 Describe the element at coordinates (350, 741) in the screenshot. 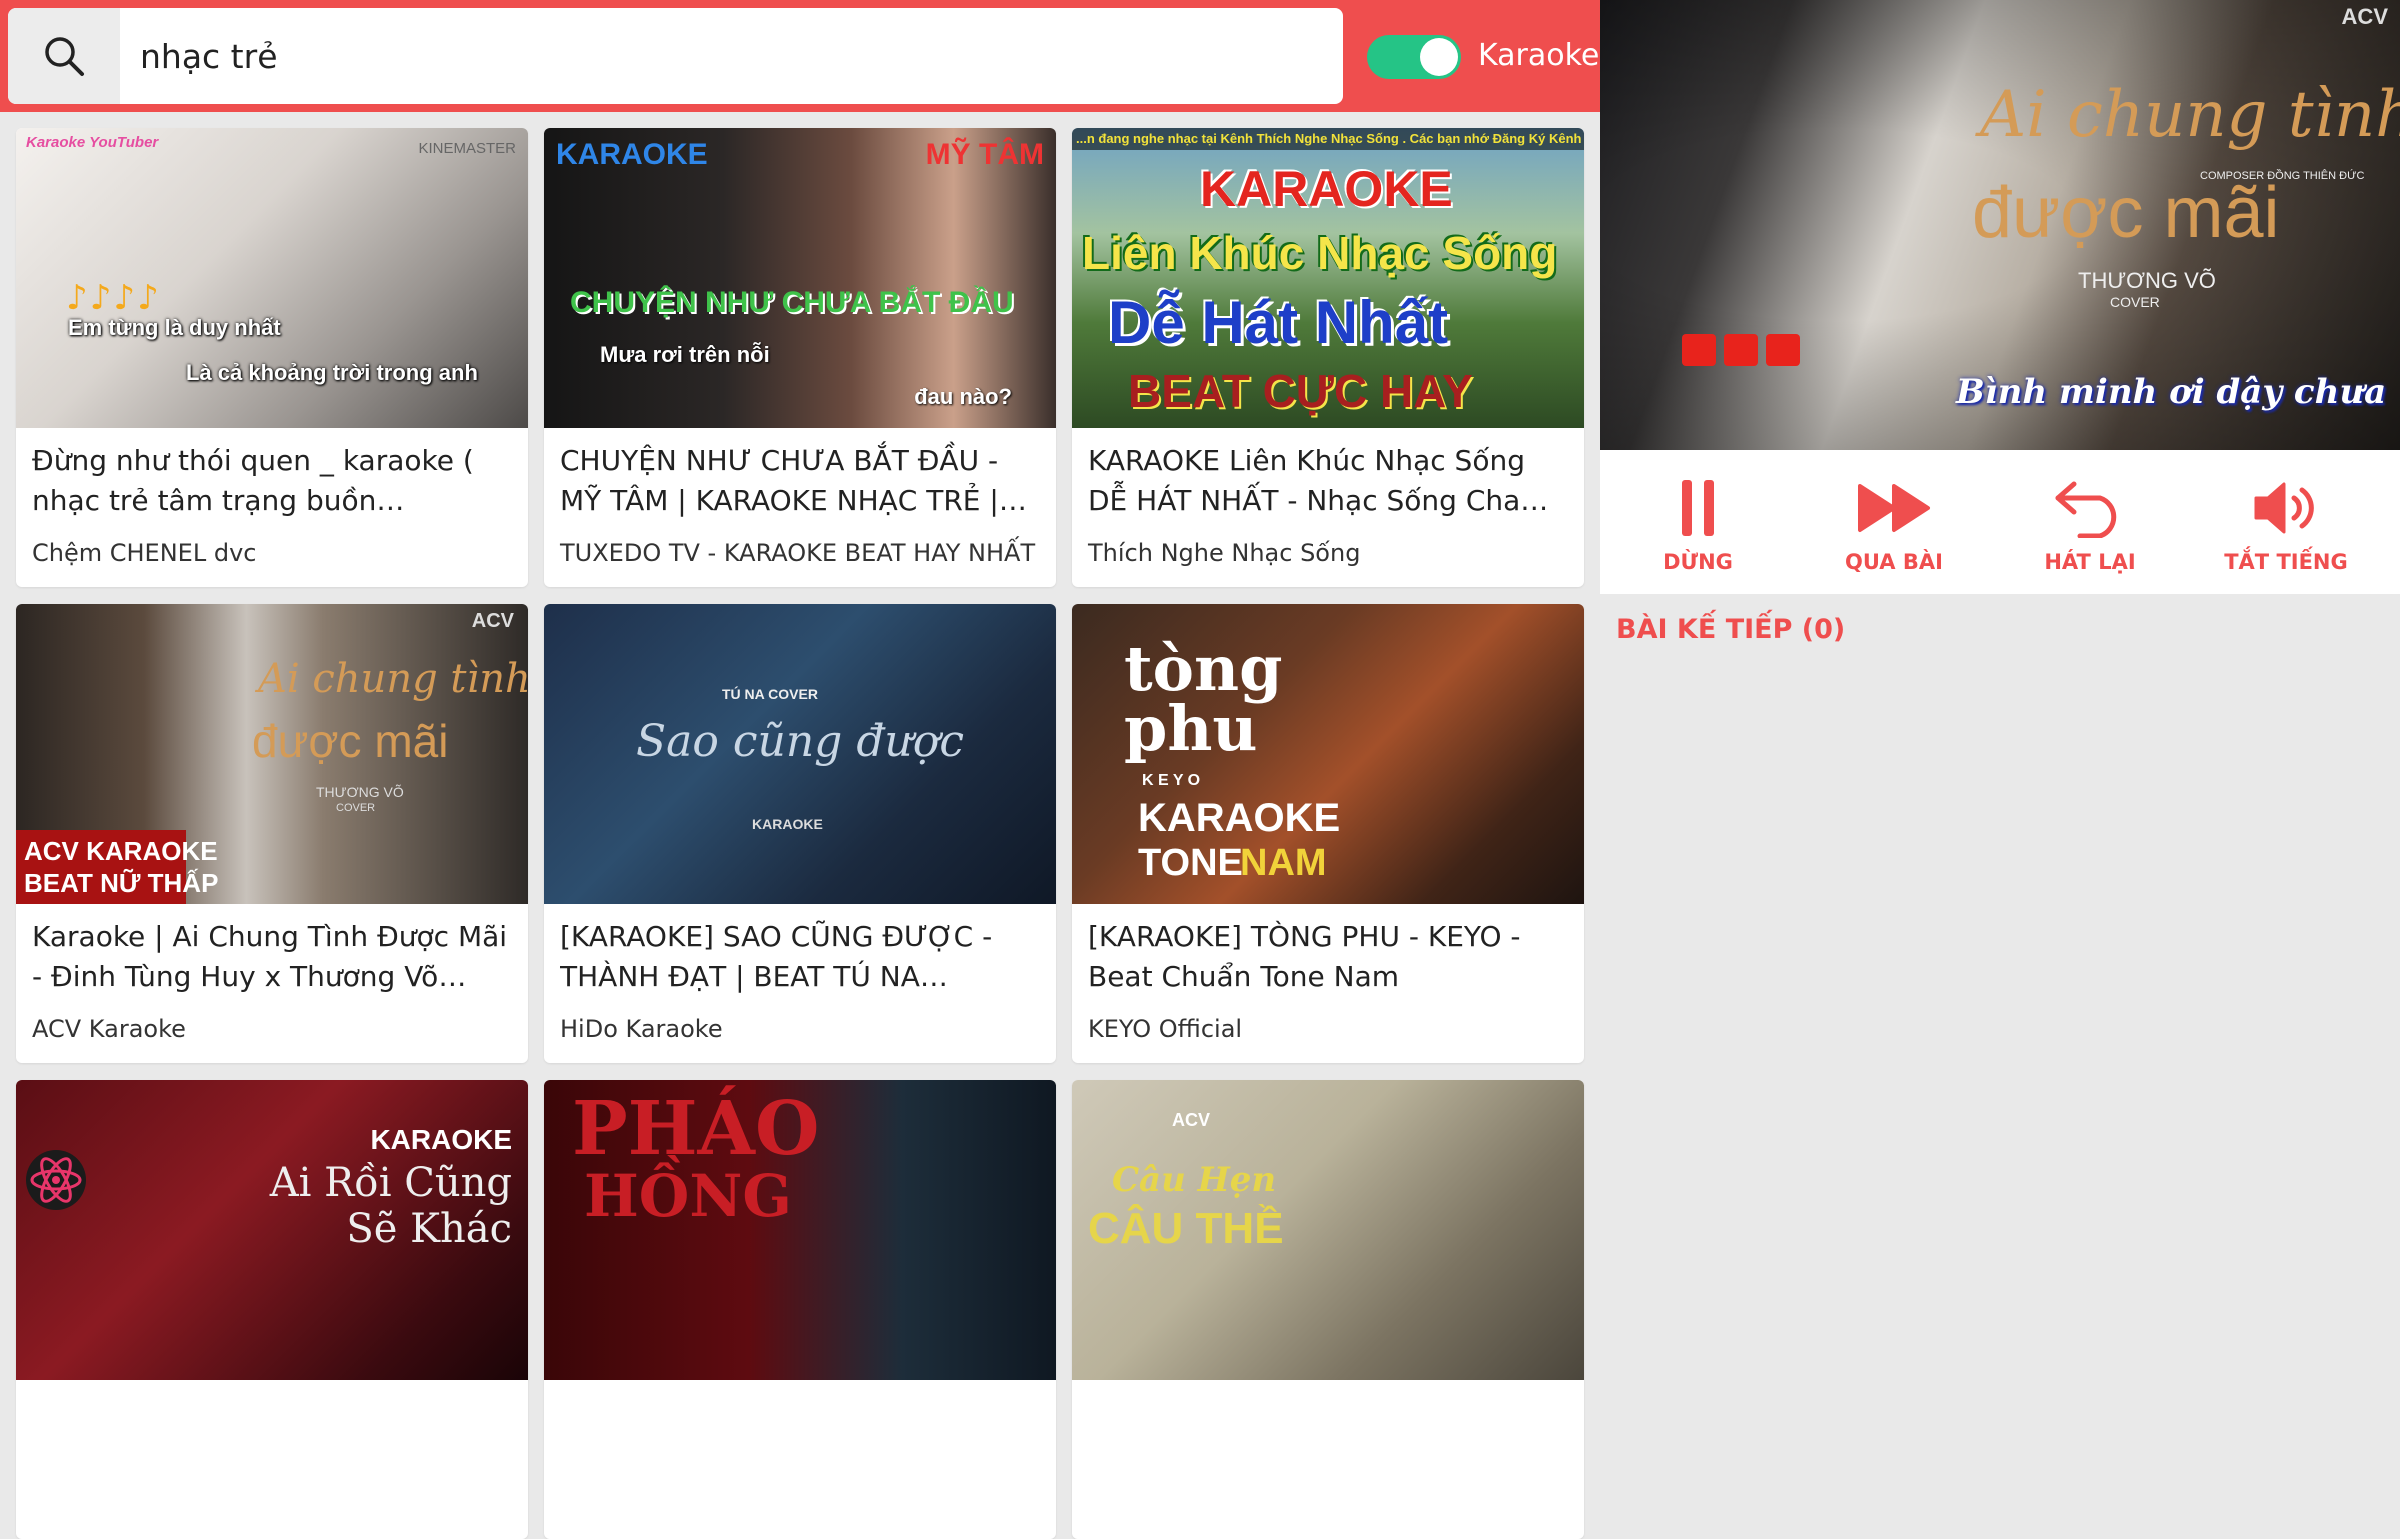

I see `thumb-script: được mãi` at that location.